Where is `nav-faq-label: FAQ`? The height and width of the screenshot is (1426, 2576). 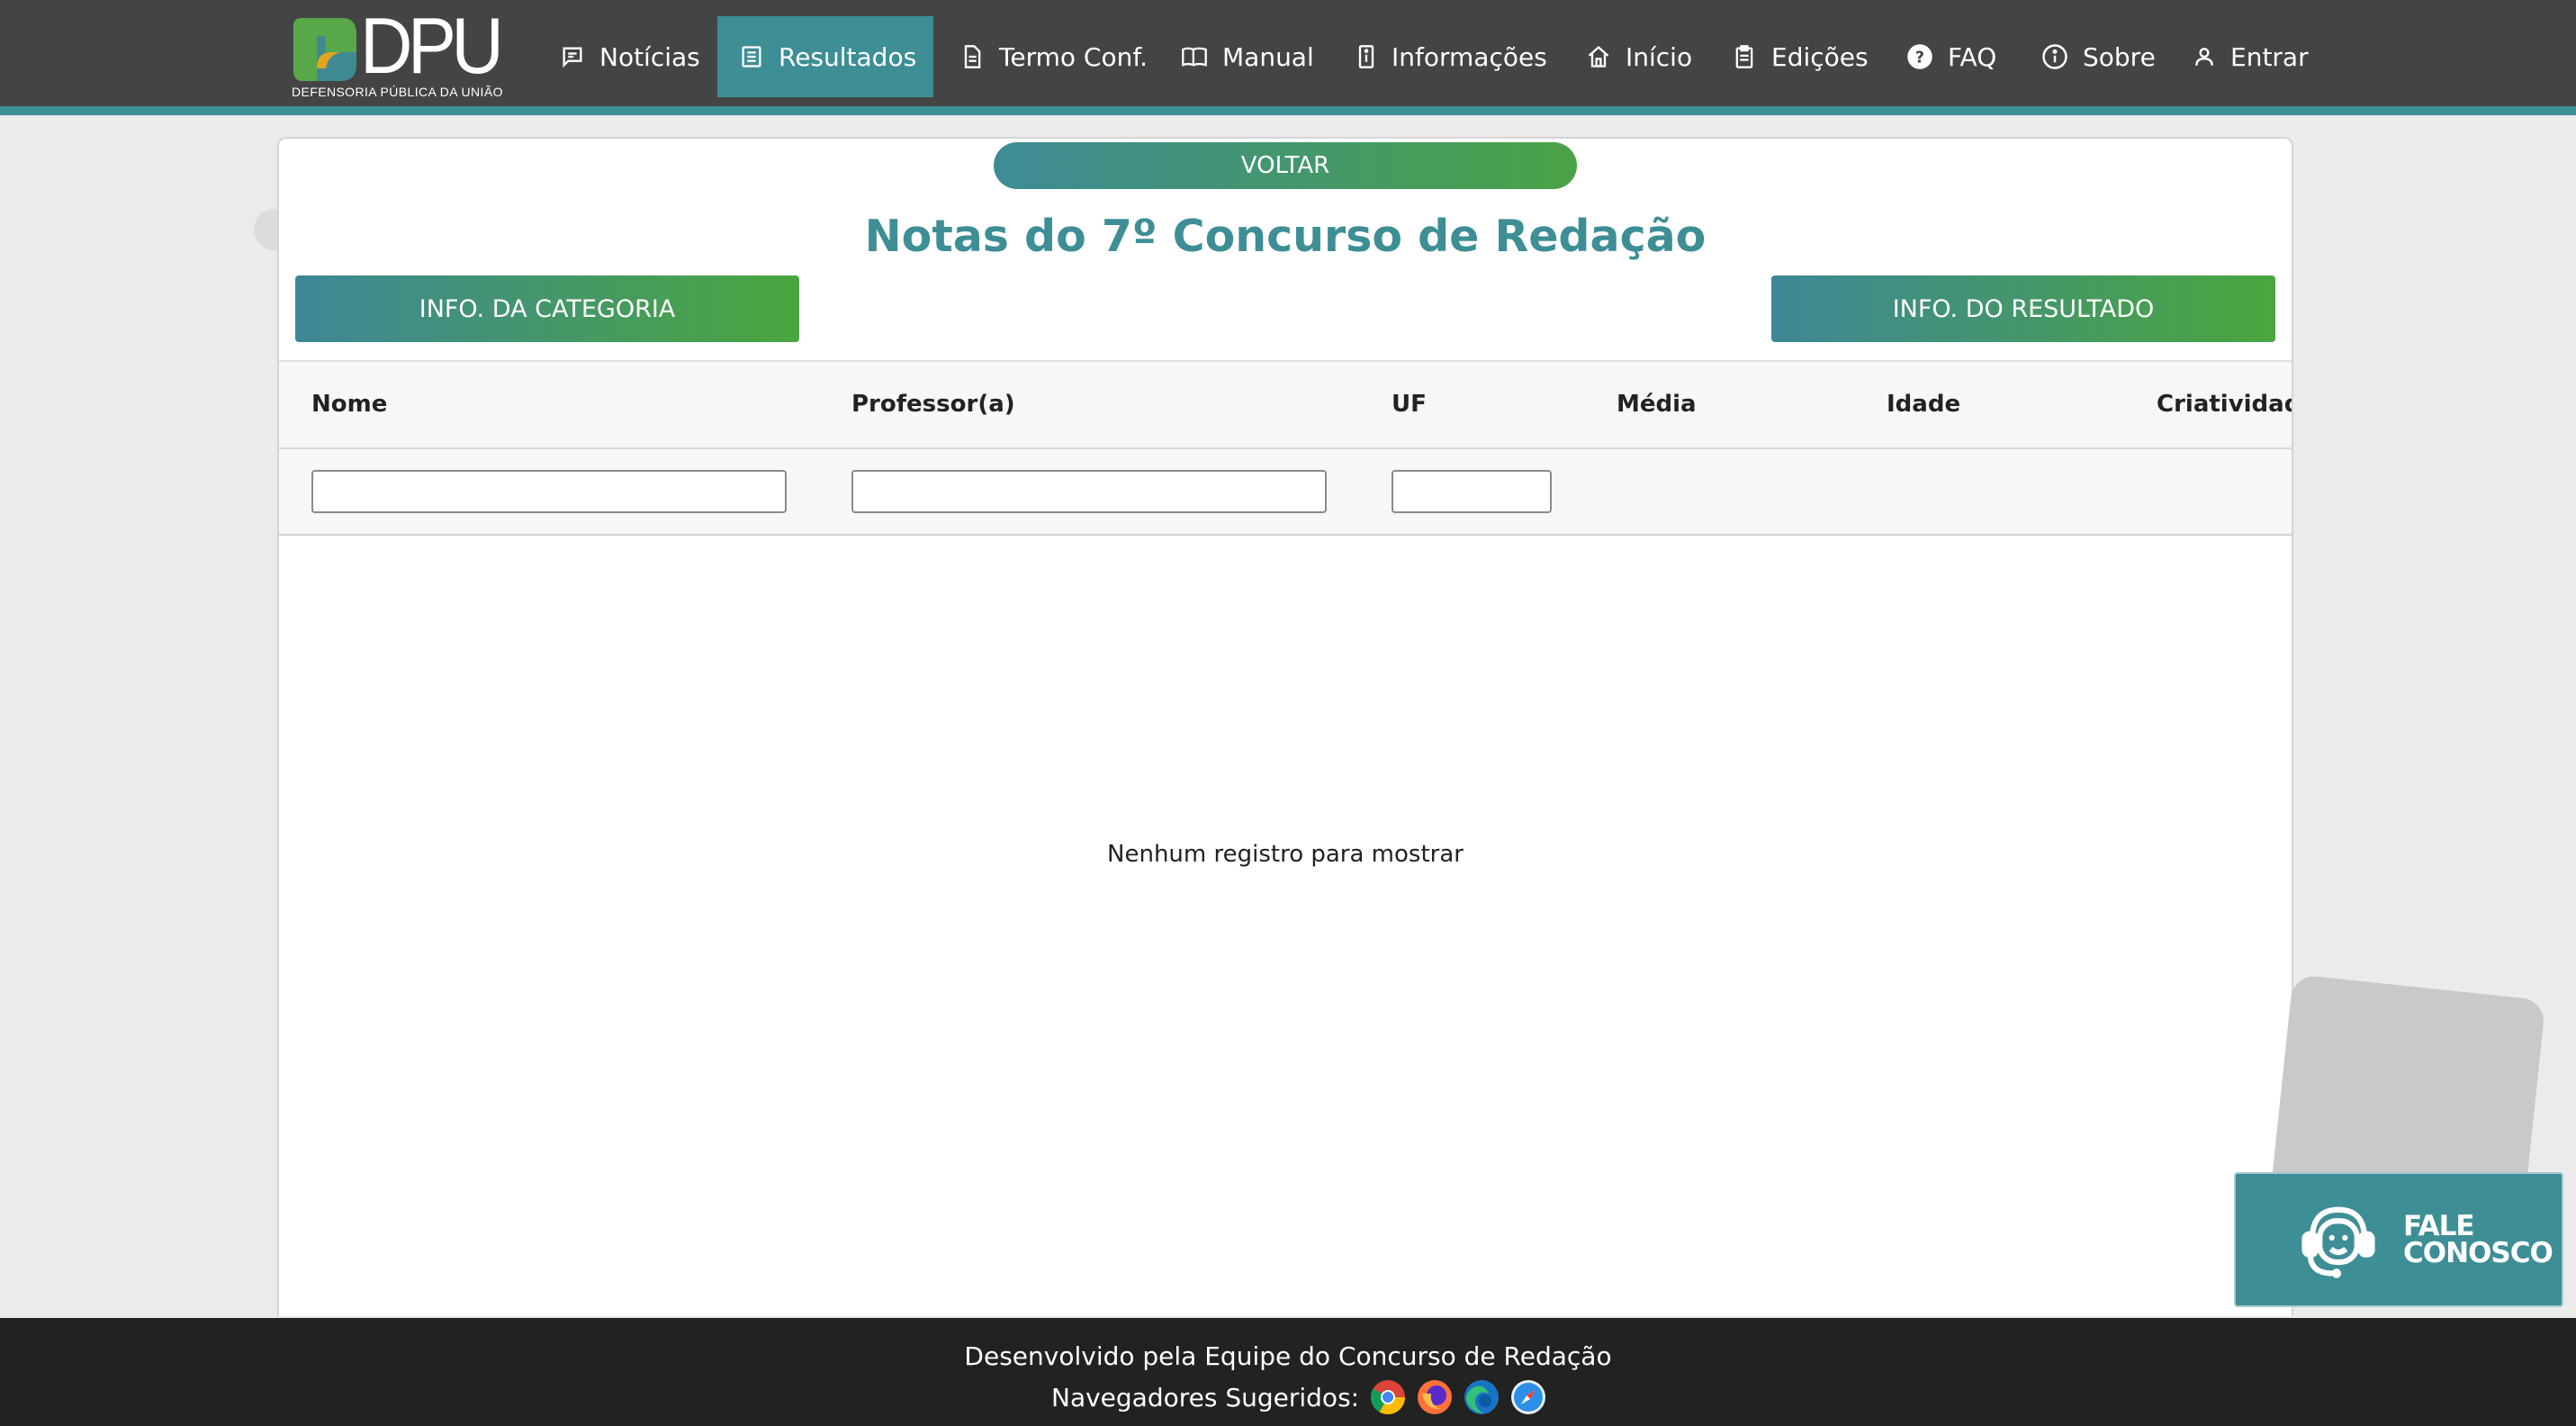 nav-faq-label: FAQ is located at coordinates (1972, 57).